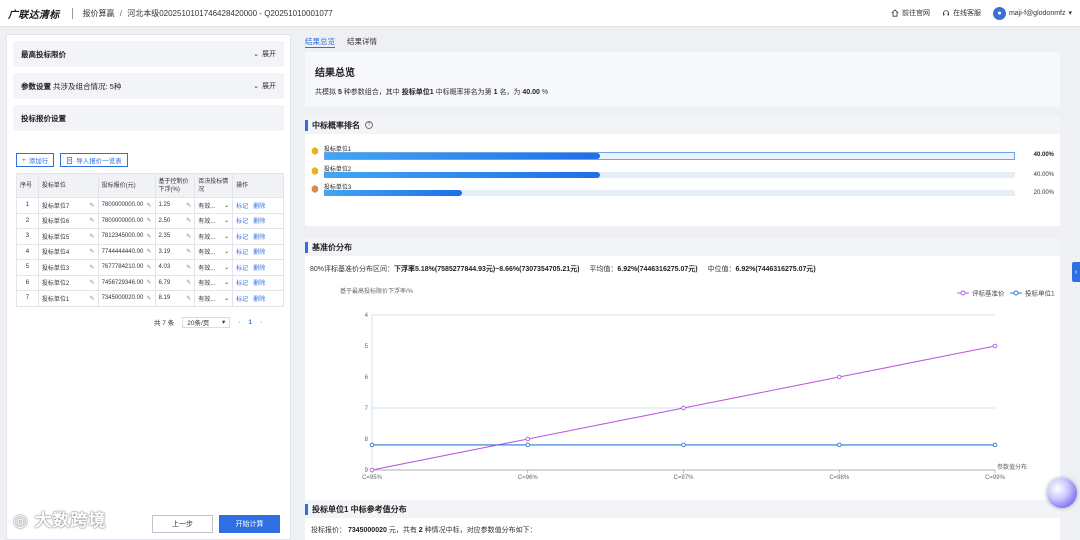 The width and height of the screenshot is (1080, 540). Describe the element at coordinates (175, 282) in the screenshot. I see `cell-rate: 6.79 ✎` at that location.